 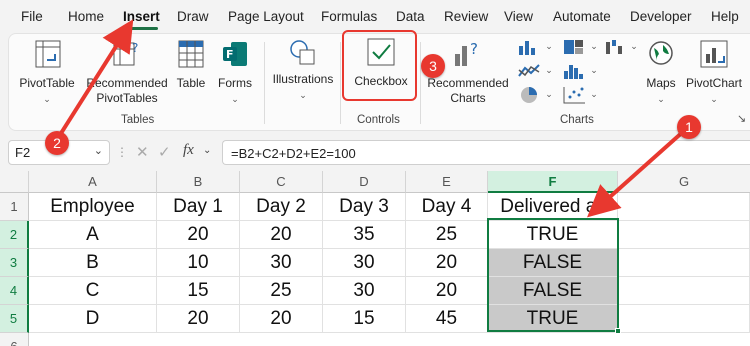 What do you see at coordinates (741, 118) in the screenshot?
I see `dialog-launcher-icon: ↘` at bounding box center [741, 118].